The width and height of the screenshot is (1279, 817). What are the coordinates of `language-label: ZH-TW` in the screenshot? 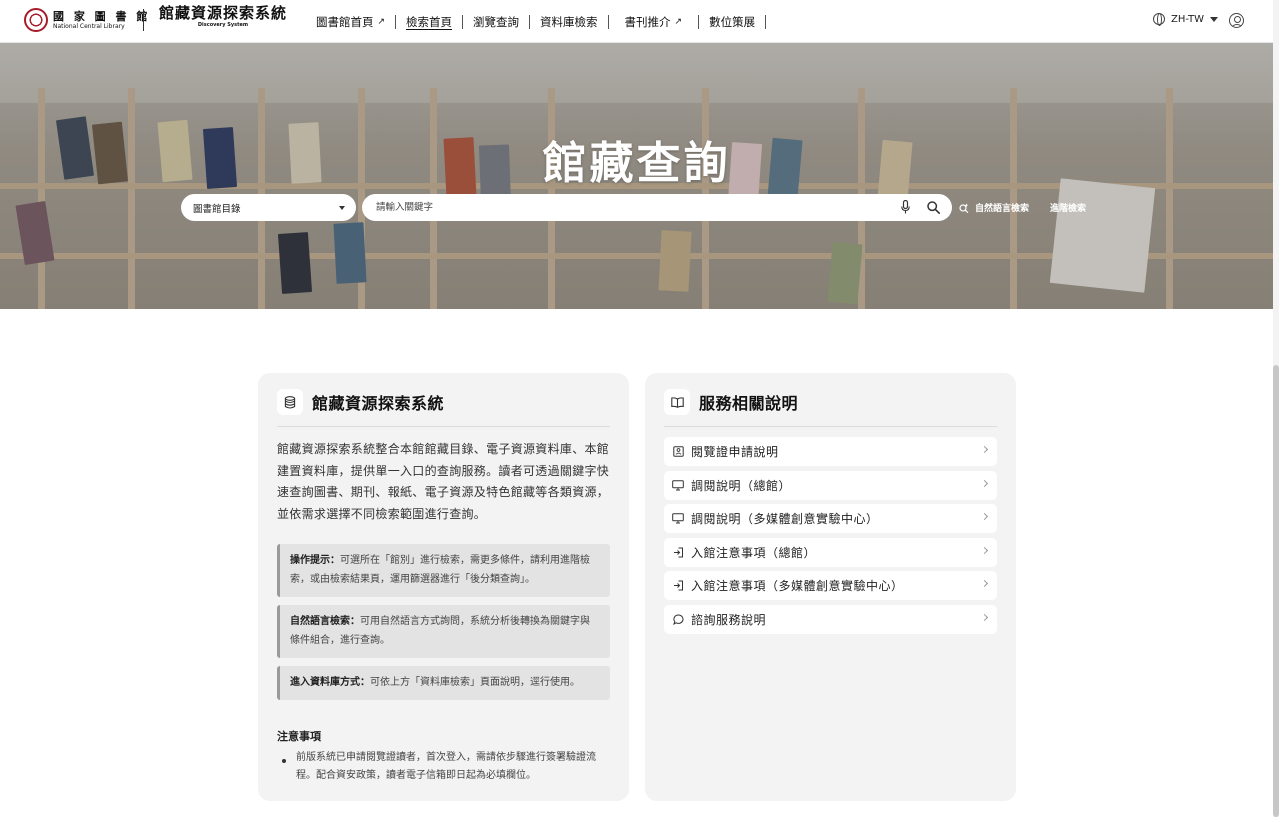 It's located at (1188, 19).